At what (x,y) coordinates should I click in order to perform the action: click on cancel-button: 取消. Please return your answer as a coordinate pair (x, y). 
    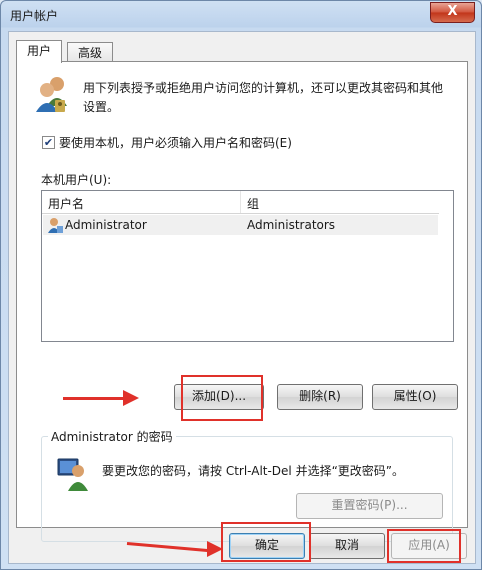
    Looking at the image, I should click on (347, 546).